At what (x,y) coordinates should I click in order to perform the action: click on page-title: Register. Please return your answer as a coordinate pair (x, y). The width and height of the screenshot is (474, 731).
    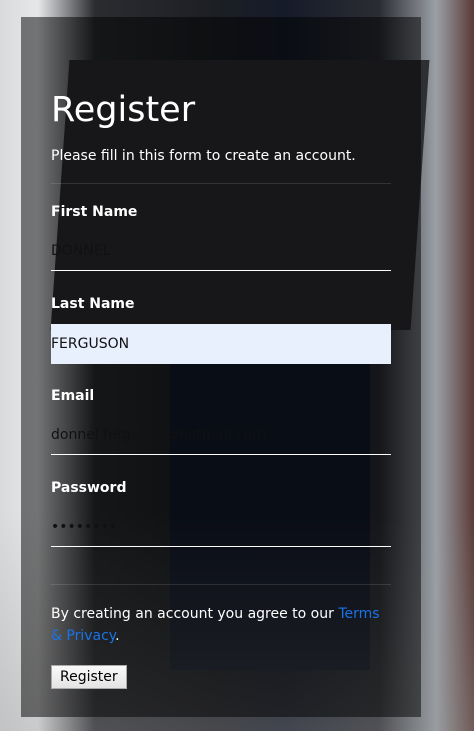
    Looking at the image, I should click on (123, 110).